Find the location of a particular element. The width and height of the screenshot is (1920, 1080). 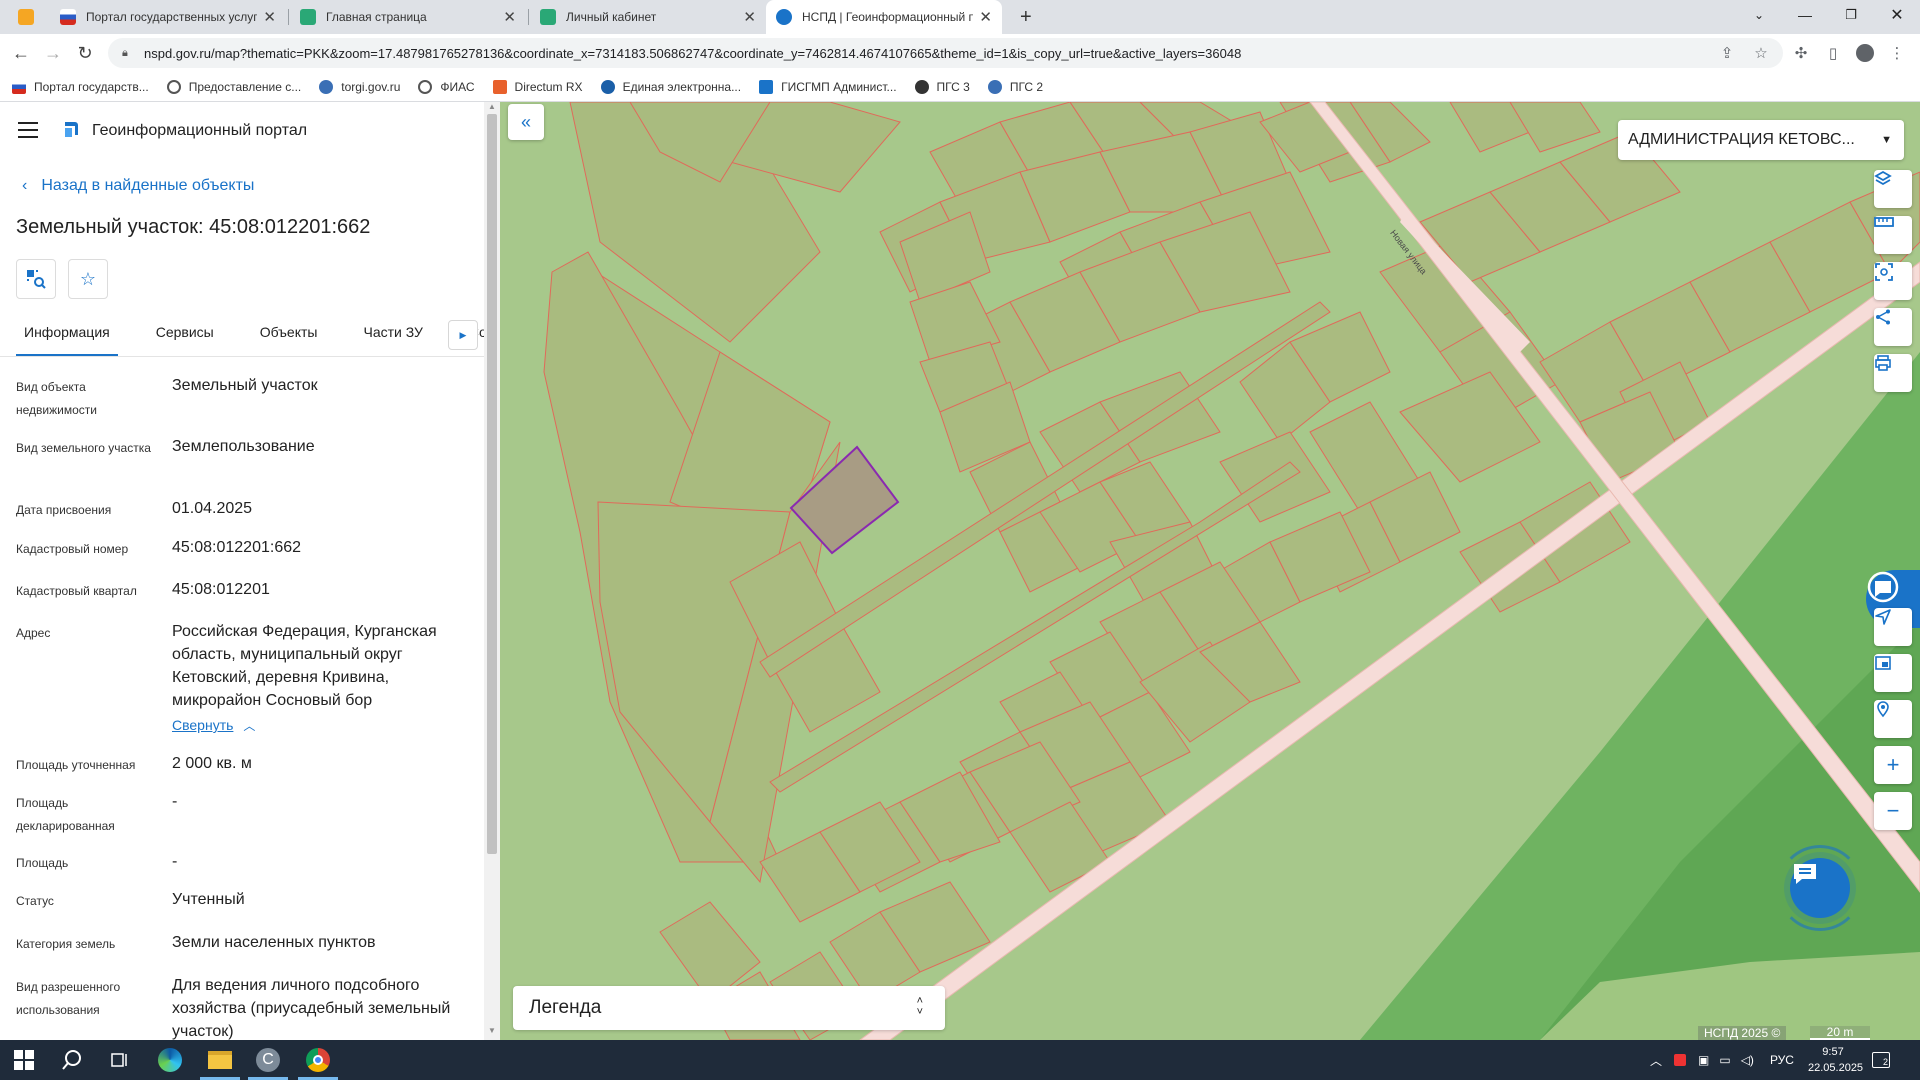

system-tray: ︿ ▣ ▭ ◁) РУС is located at coordinates (1722, 1060).